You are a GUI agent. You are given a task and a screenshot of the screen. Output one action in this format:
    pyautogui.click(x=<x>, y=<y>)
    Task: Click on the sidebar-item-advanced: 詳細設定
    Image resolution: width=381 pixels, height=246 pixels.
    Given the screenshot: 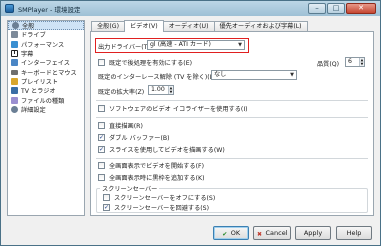 What is the action you would take?
    pyautogui.click(x=46, y=109)
    